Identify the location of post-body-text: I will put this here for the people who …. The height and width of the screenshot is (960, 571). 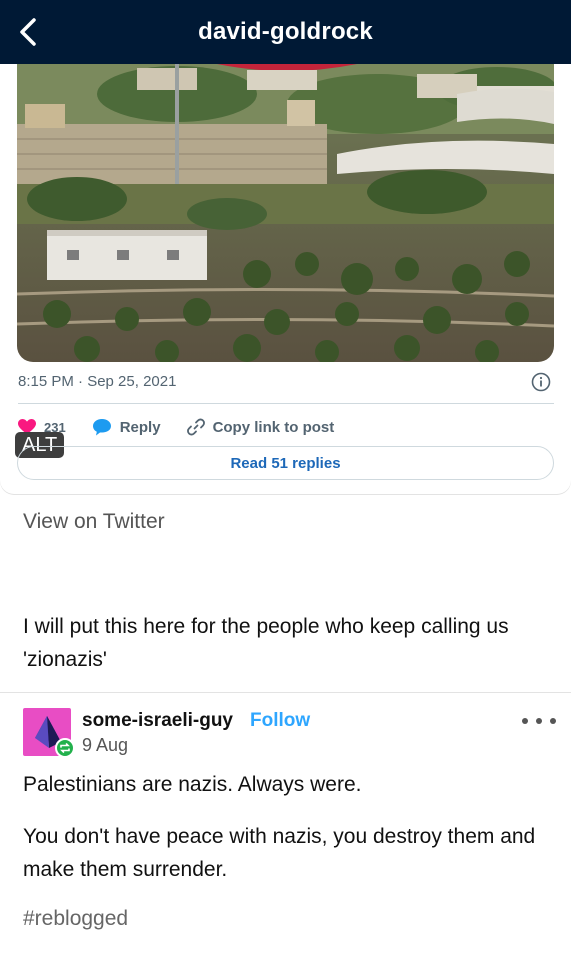
(266, 643).